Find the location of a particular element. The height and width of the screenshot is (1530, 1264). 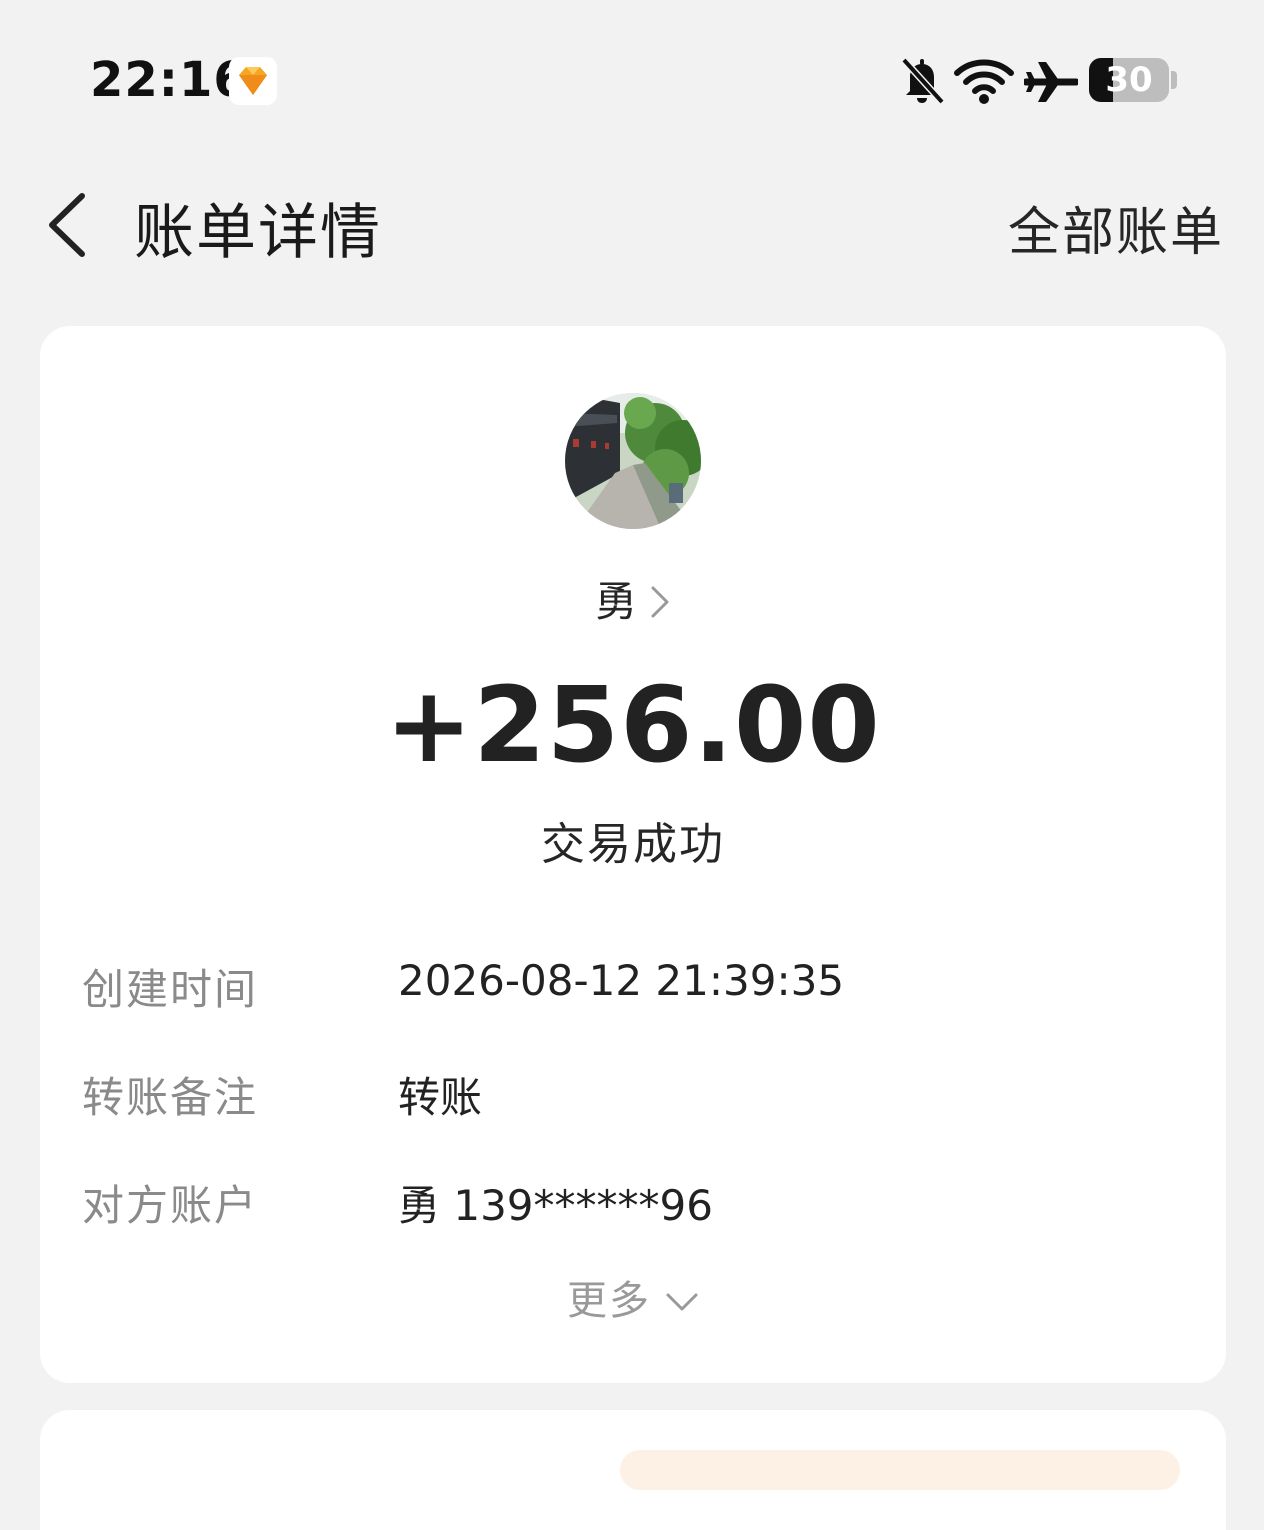

avatar-photo is located at coordinates (633, 461).